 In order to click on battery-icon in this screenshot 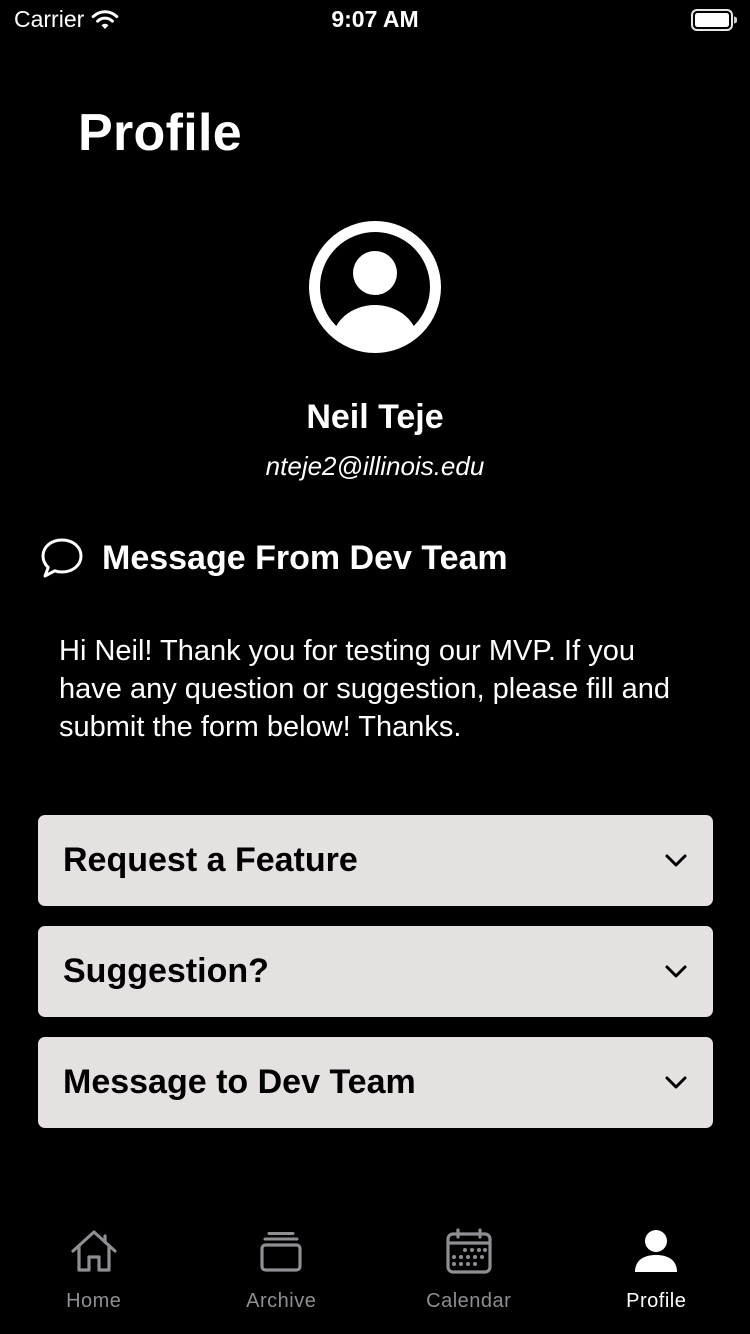, I will do `click(714, 20)`.